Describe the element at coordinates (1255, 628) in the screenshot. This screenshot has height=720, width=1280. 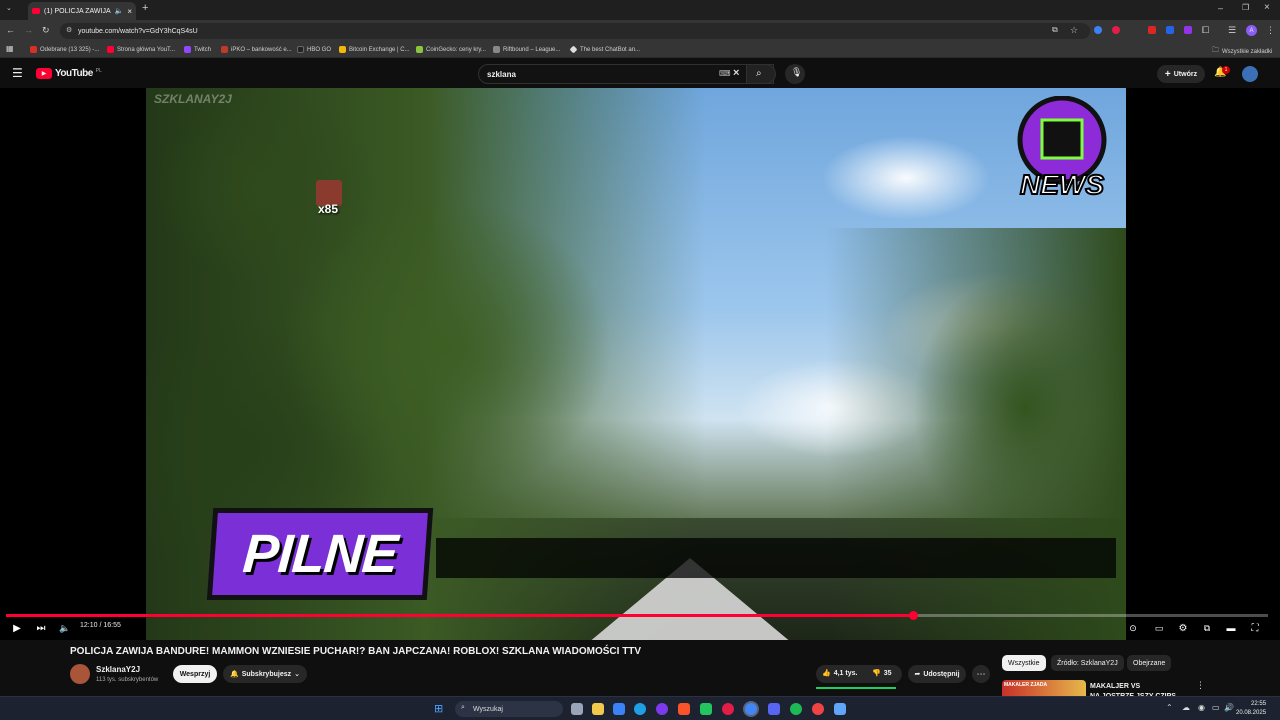
I see `fullscreen-icon: ⛶` at that location.